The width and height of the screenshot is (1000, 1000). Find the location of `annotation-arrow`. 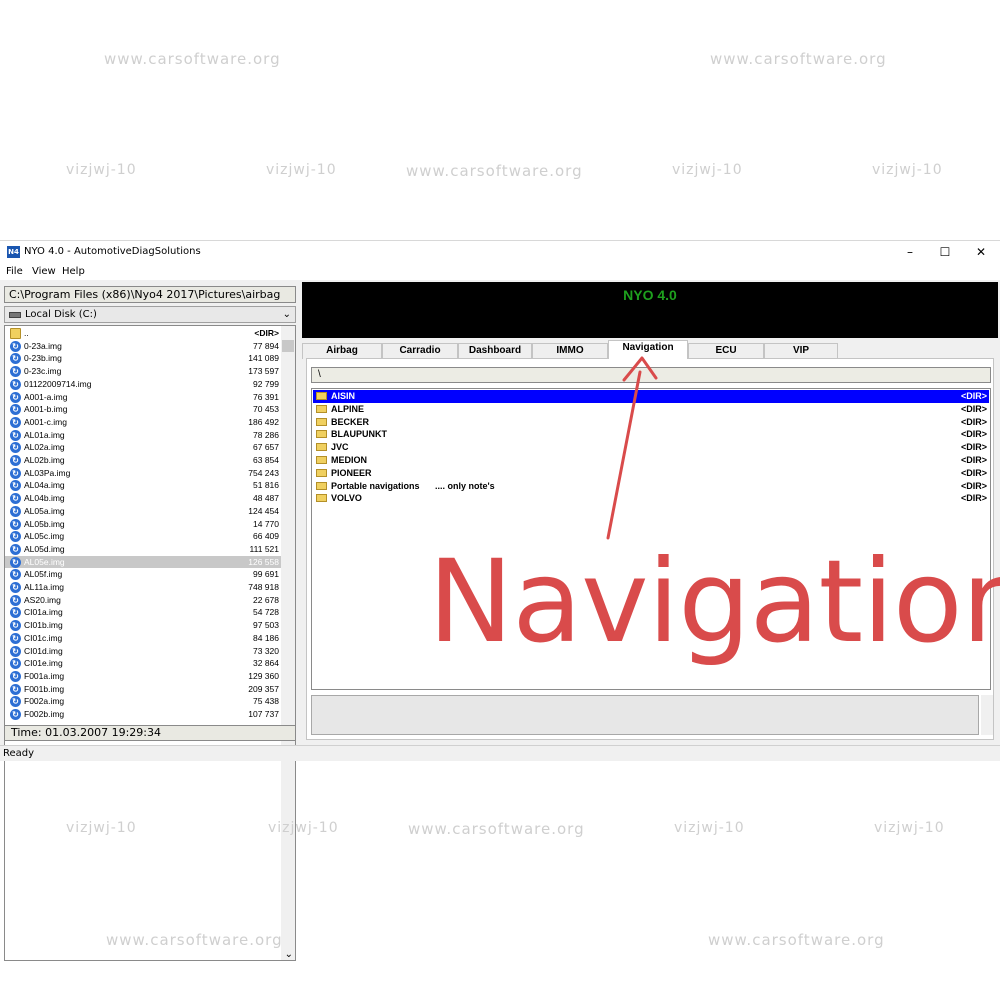

annotation-arrow is located at coordinates (632, 448).